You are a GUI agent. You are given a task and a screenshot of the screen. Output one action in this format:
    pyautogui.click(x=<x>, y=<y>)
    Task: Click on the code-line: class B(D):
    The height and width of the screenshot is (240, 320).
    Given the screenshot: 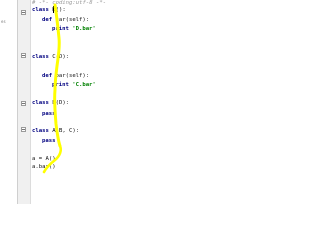 What is the action you would take?
    pyautogui.click(x=50, y=103)
    